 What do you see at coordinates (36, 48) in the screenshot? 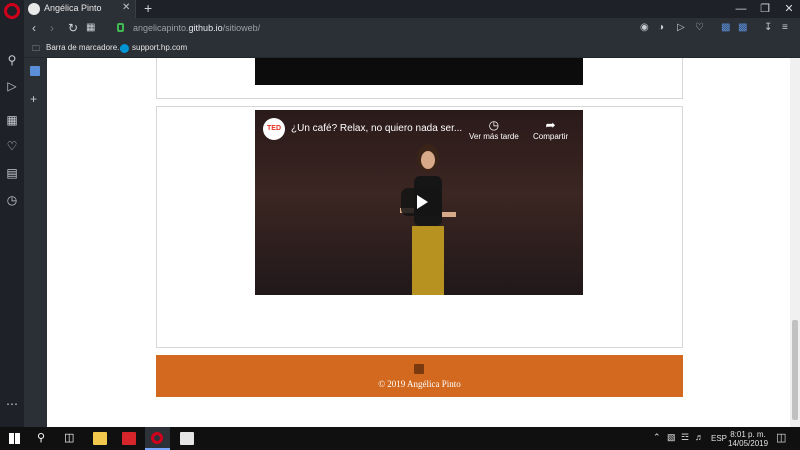
I see `folder-icon: 🗀` at bounding box center [36, 48].